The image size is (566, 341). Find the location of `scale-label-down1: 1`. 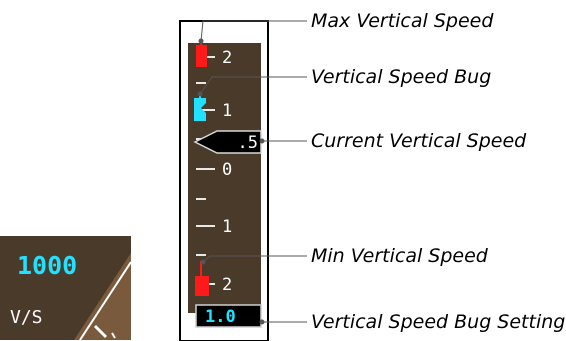

scale-label-down1: 1 is located at coordinates (227, 227).